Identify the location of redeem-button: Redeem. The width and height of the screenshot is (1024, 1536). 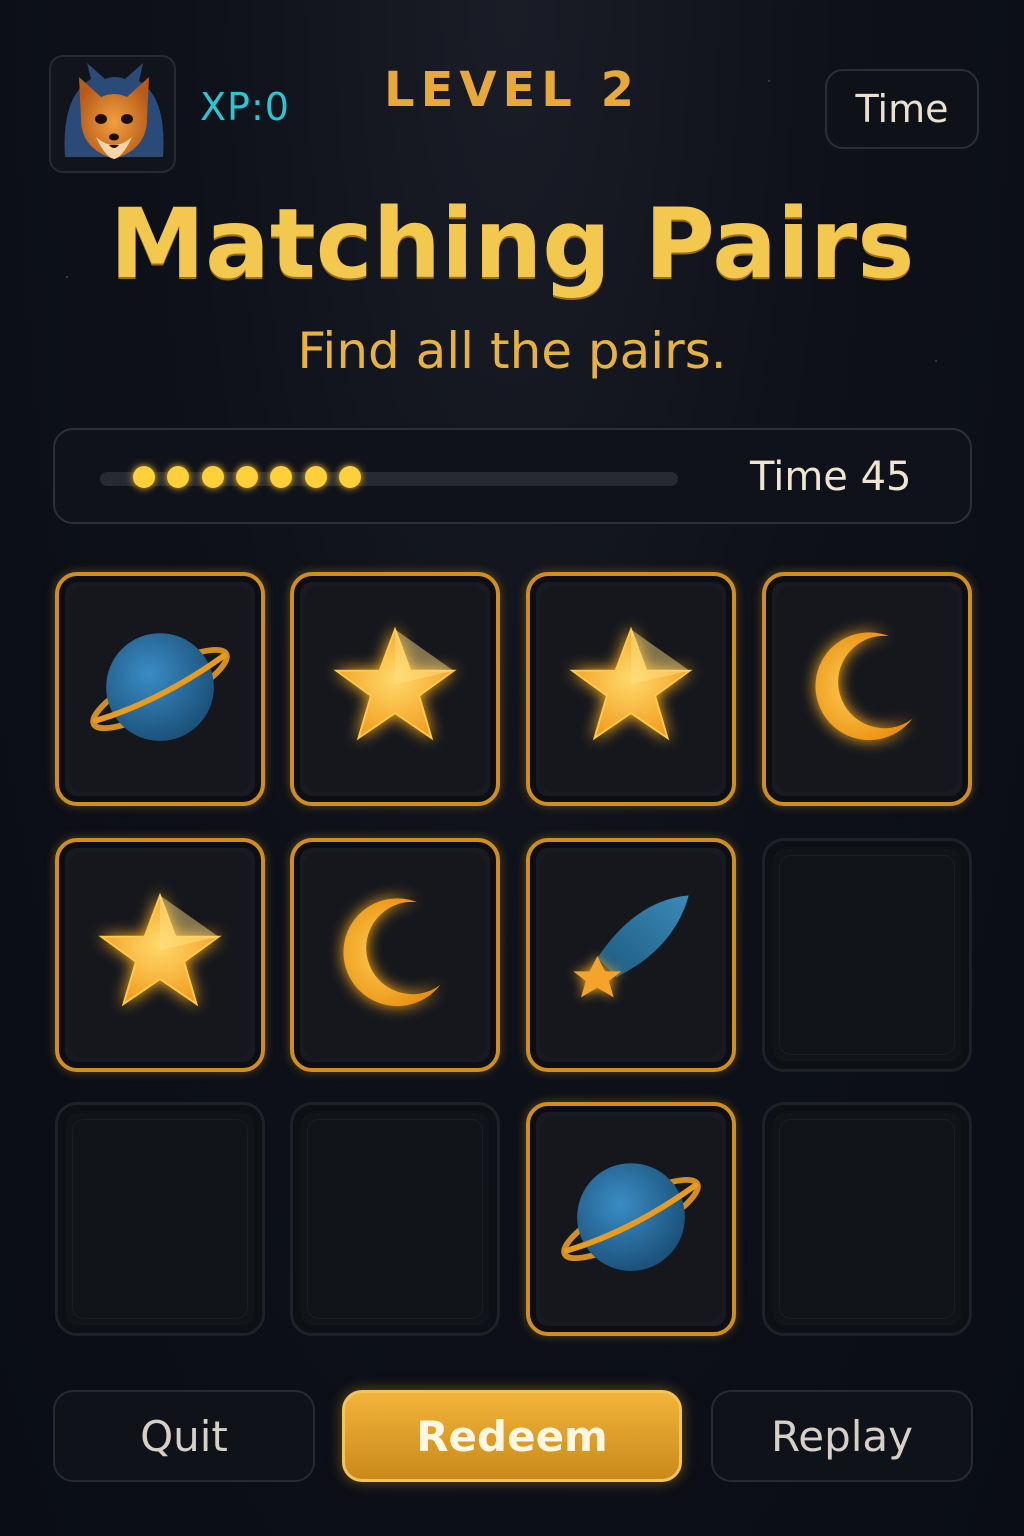
(512, 1436).